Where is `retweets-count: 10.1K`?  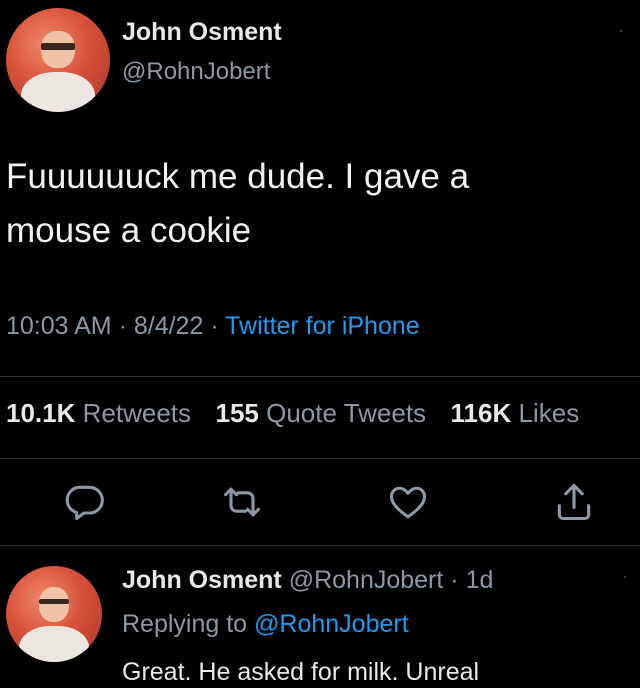
retweets-count: 10.1K is located at coordinates (41, 413).